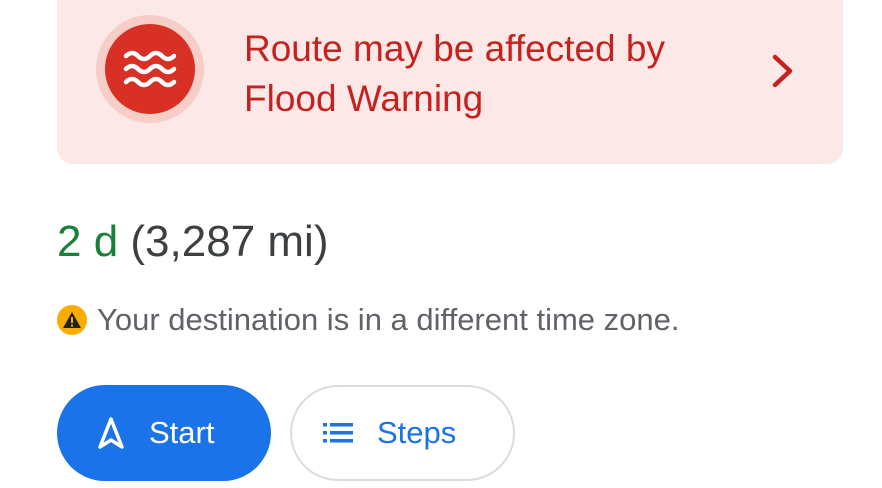 The height and width of the screenshot is (488, 882). I want to click on list-icon, so click(338, 433).